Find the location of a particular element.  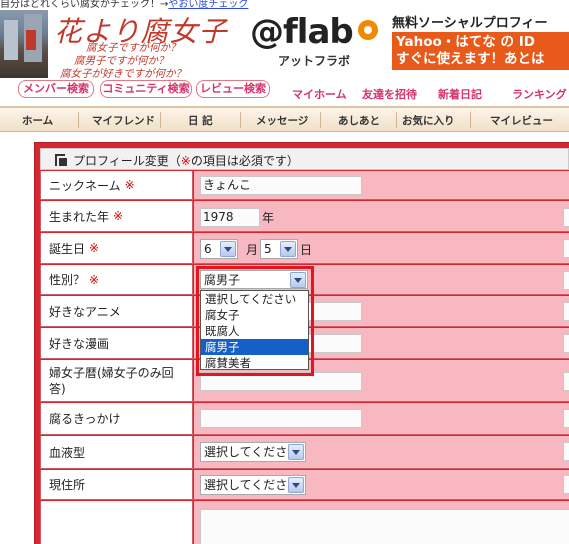

flab-logo-kana: アットフラボ is located at coordinates (314, 61).